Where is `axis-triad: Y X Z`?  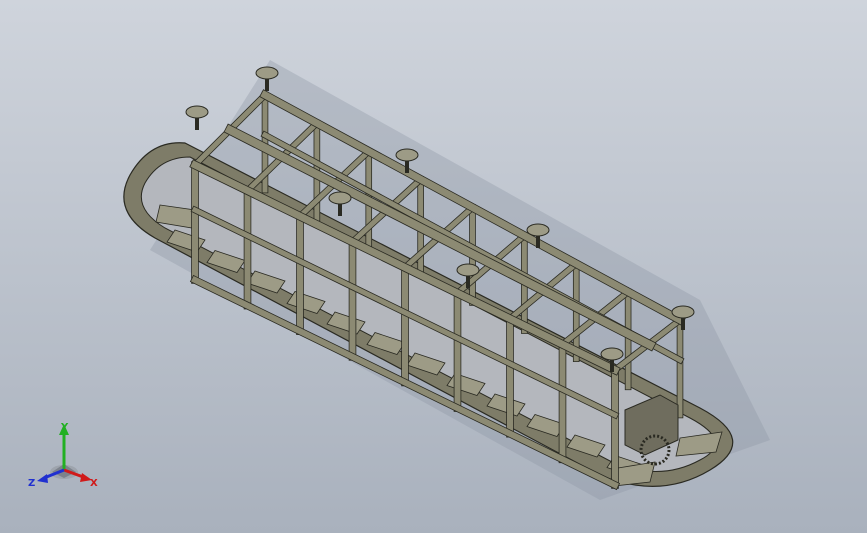
axis-triad: Y X Z is located at coordinates (63, 455).